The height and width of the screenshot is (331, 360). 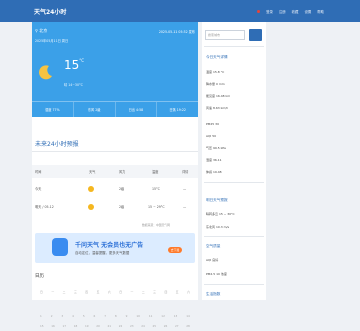 I want to click on tomorrow-item: 晴转多云 15 ~ 30°C, so click(x=220, y=214).